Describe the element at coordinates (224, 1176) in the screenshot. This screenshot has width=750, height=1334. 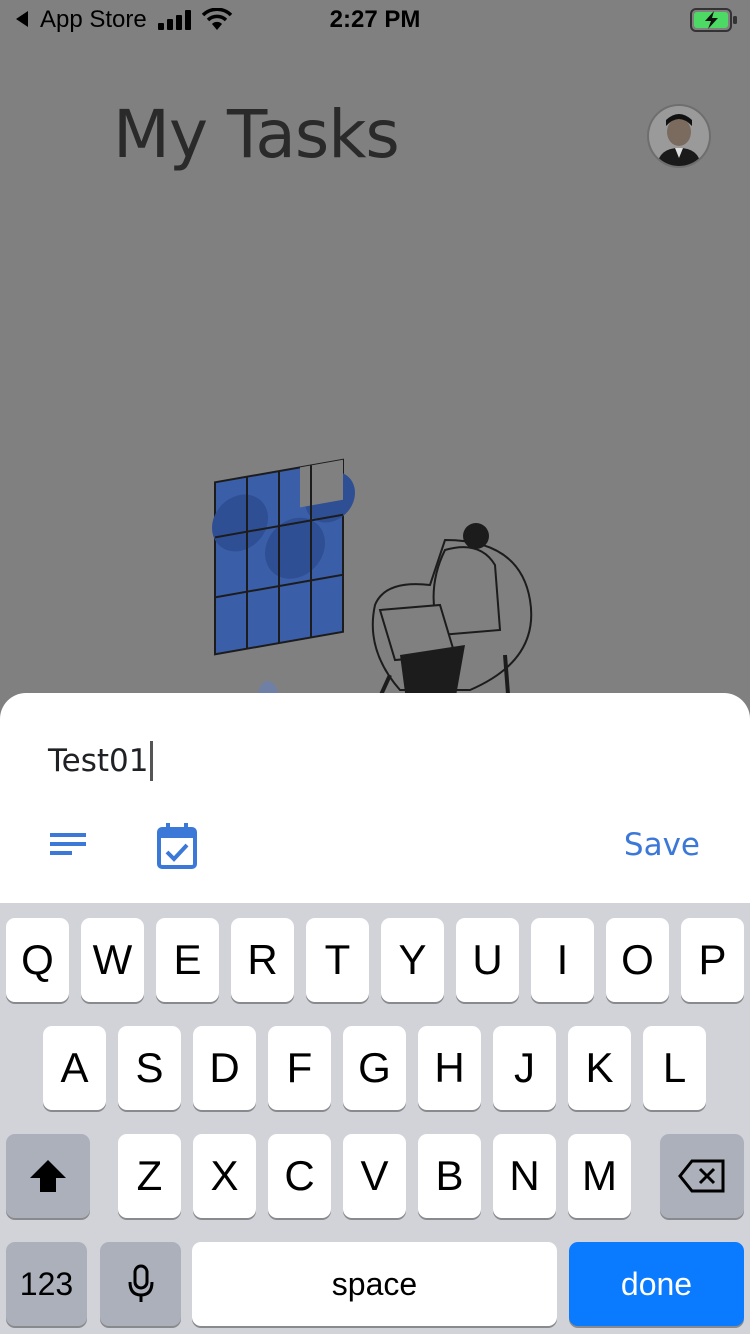
I see `key-x: X` at that location.